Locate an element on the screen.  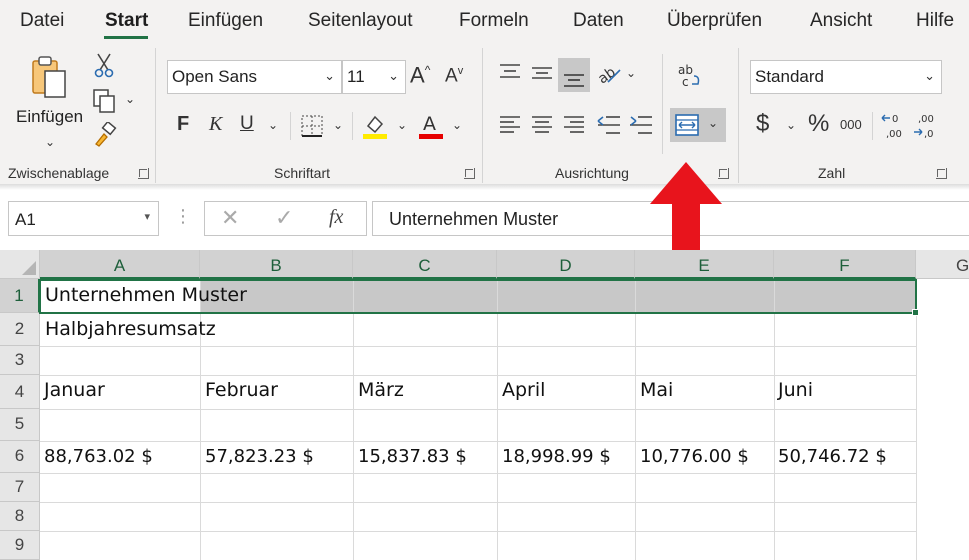
wrap-text-icon: ab c is located at coordinates (689, 76).